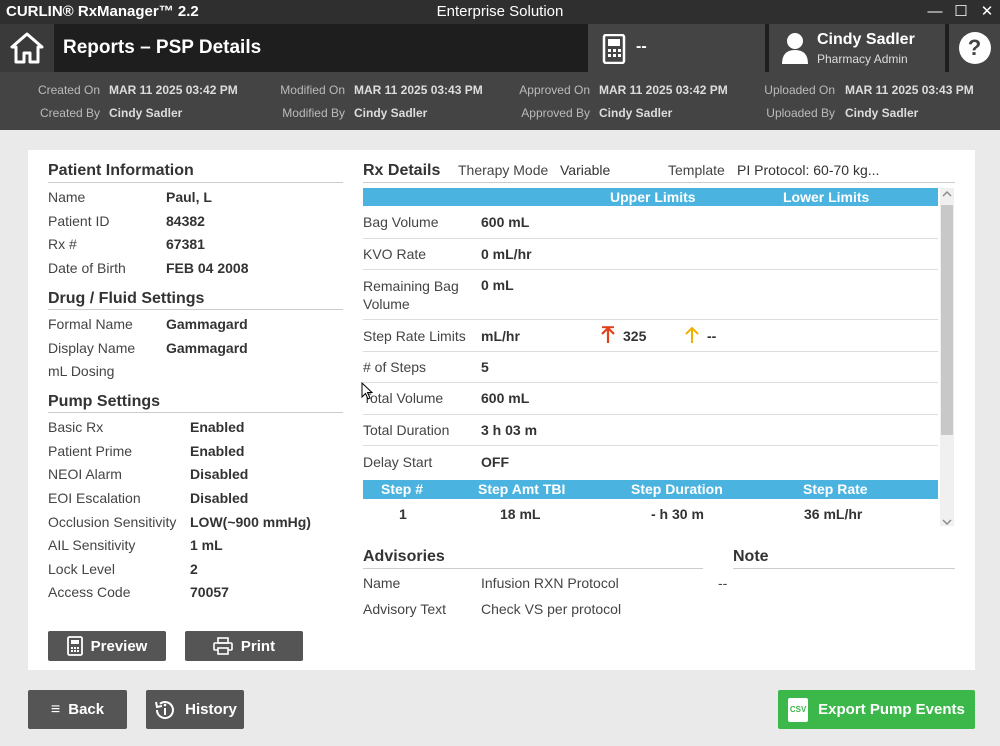 This screenshot has width=1000, height=746. What do you see at coordinates (146, 113) in the screenshot?
I see `created-by-value: Cindy Sadler` at bounding box center [146, 113].